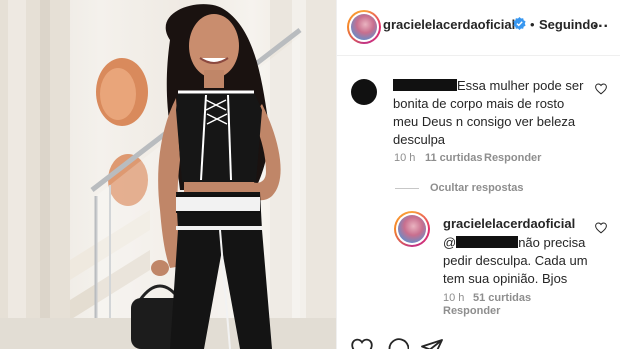 The height and width of the screenshot is (349, 620). What do you see at coordinates (364, 92) in the screenshot?
I see `commenter-avatar` at bounding box center [364, 92].